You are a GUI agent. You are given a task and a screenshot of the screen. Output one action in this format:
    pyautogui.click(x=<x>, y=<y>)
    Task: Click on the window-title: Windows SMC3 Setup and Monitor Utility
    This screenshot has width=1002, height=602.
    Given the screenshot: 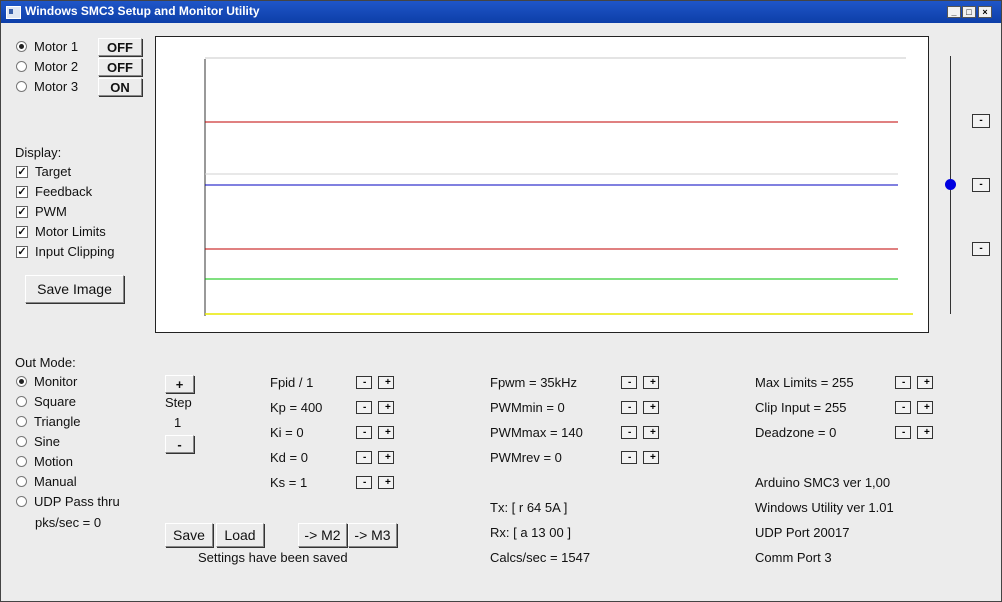 What is the action you would take?
    pyautogui.click(x=142, y=11)
    